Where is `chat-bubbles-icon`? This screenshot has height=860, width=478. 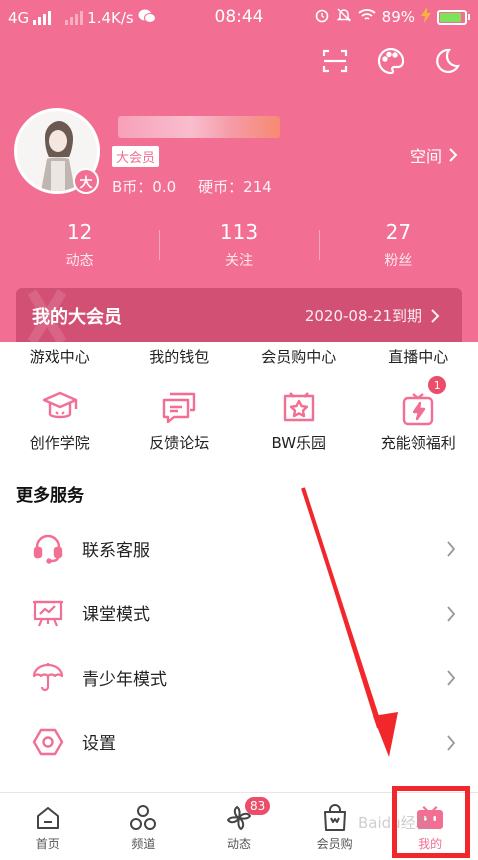 chat-bubbles-icon is located at coordinates (179, 408).